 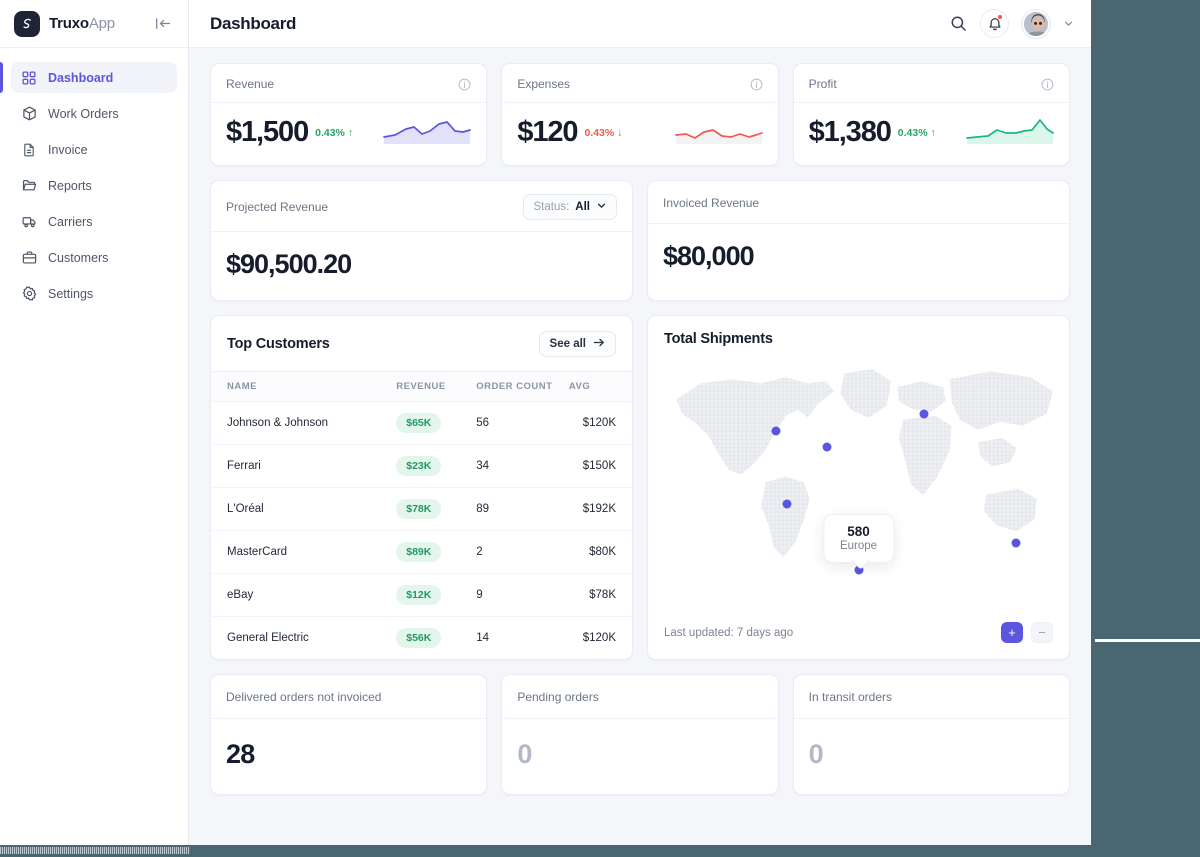 I want to click on cell-order-count: 34, so click(x=522, y=466).